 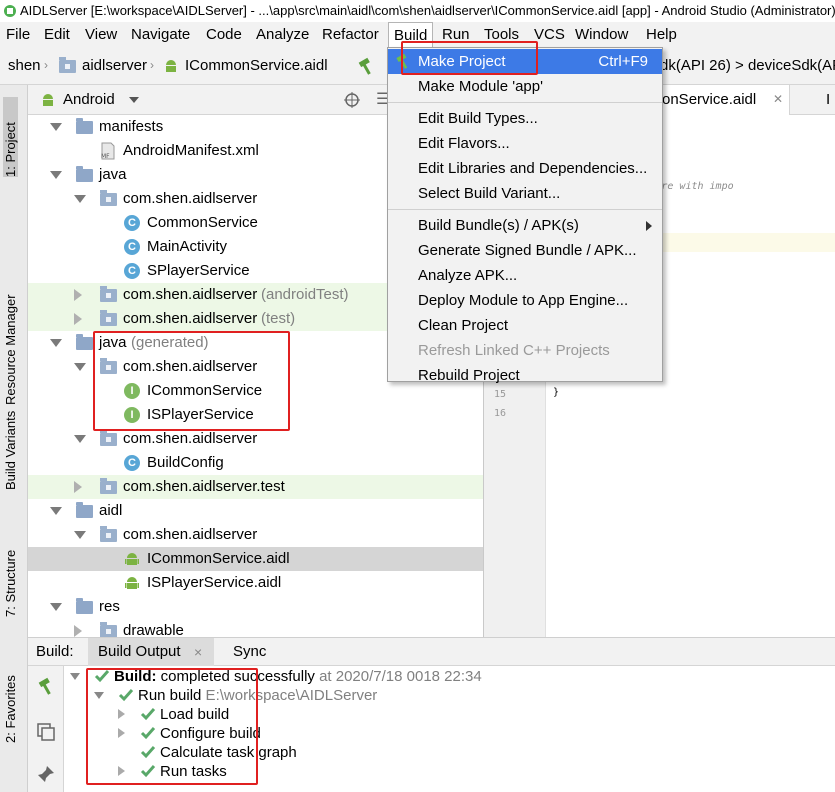 What do you see at coordinates (747, 66) in the screenshot?
I see `run-configuration: dk(API 26) > deviceSdk(AP` at bounding box center [747, 66].